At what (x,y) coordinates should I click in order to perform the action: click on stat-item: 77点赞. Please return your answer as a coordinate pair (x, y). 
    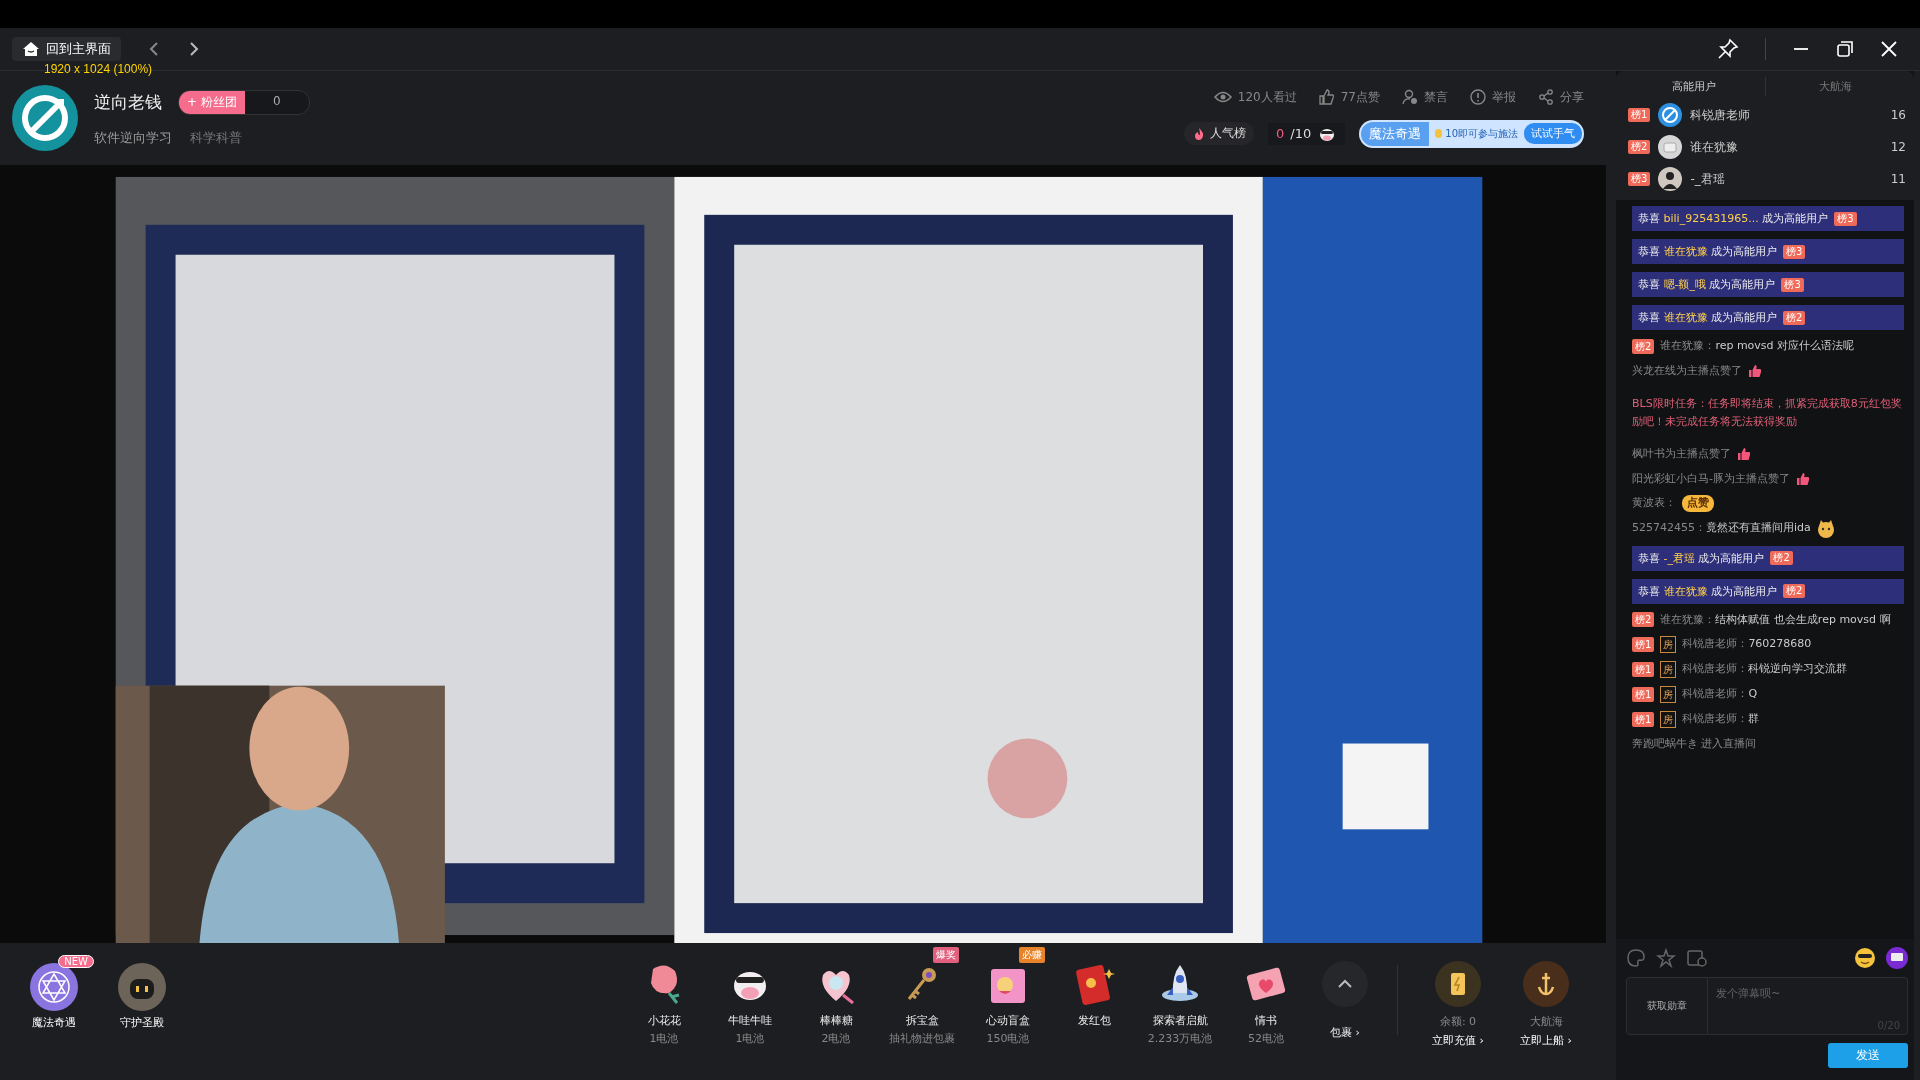
    Looking at the image, I should click on (1349, 97).